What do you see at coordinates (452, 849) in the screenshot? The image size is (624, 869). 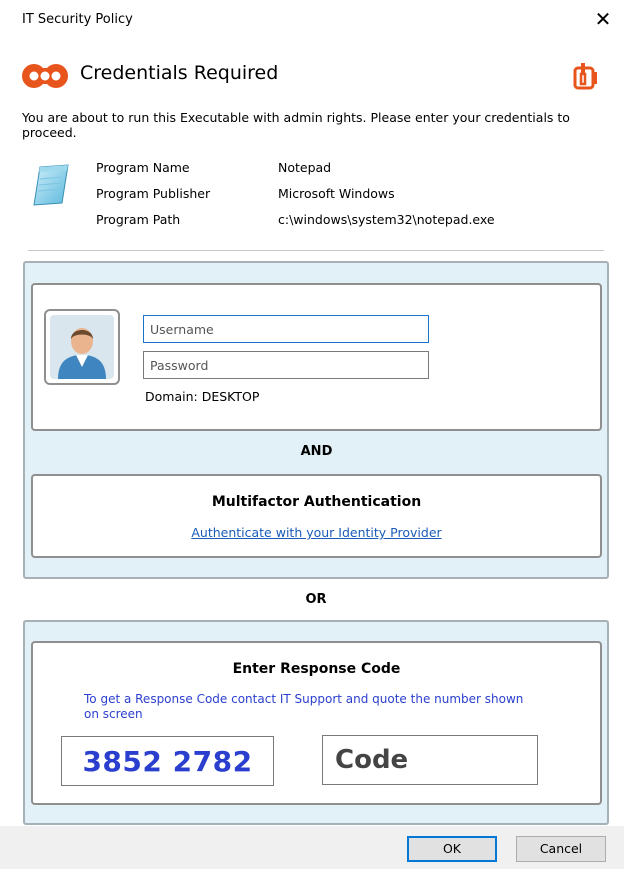 I see `ok-button: OK` at bounding box center [452, 849].